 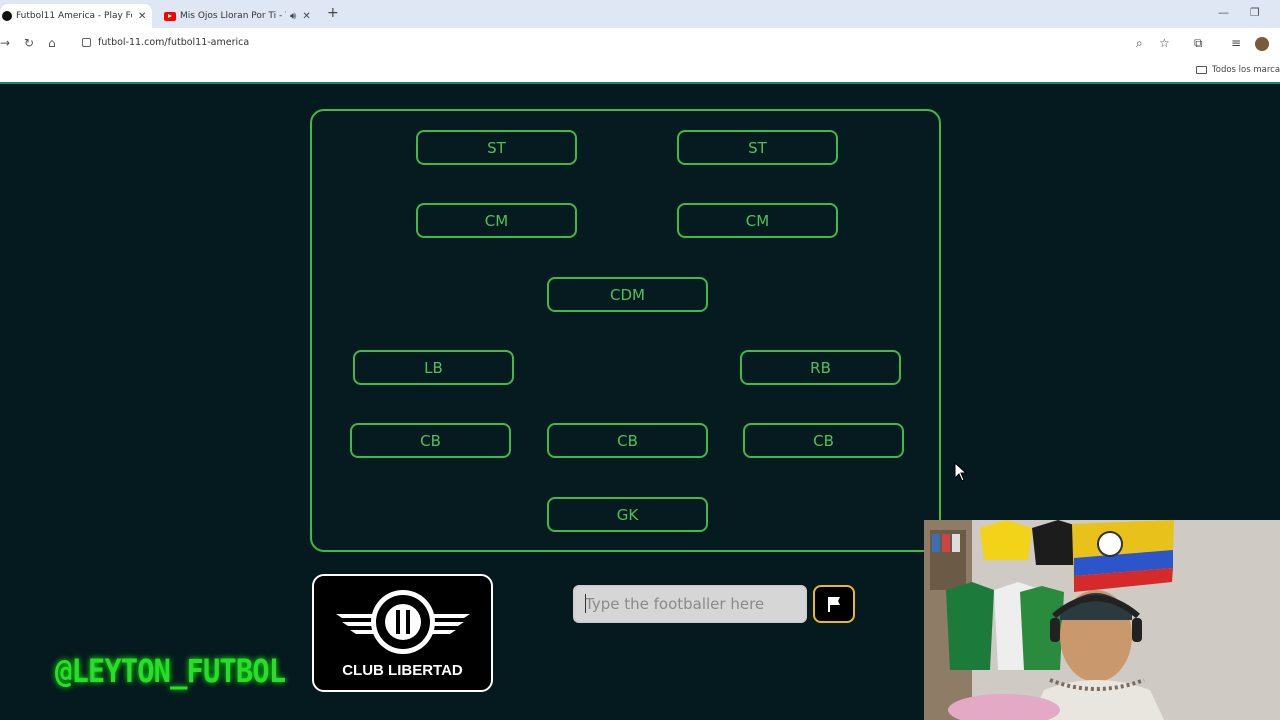 What do you see at coordinates (402, 670) in the screenshot?
I see `club-name: CLUB LIBERTAD` at bounding box center [402, 670].